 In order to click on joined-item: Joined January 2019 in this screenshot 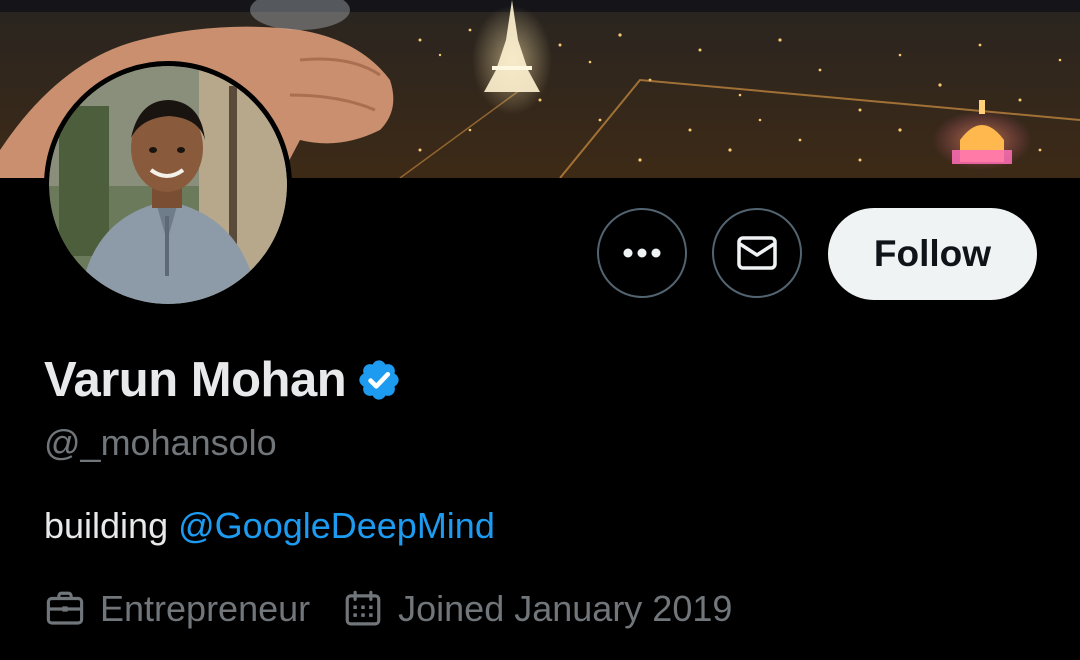, I will do `click(537, 609)`.